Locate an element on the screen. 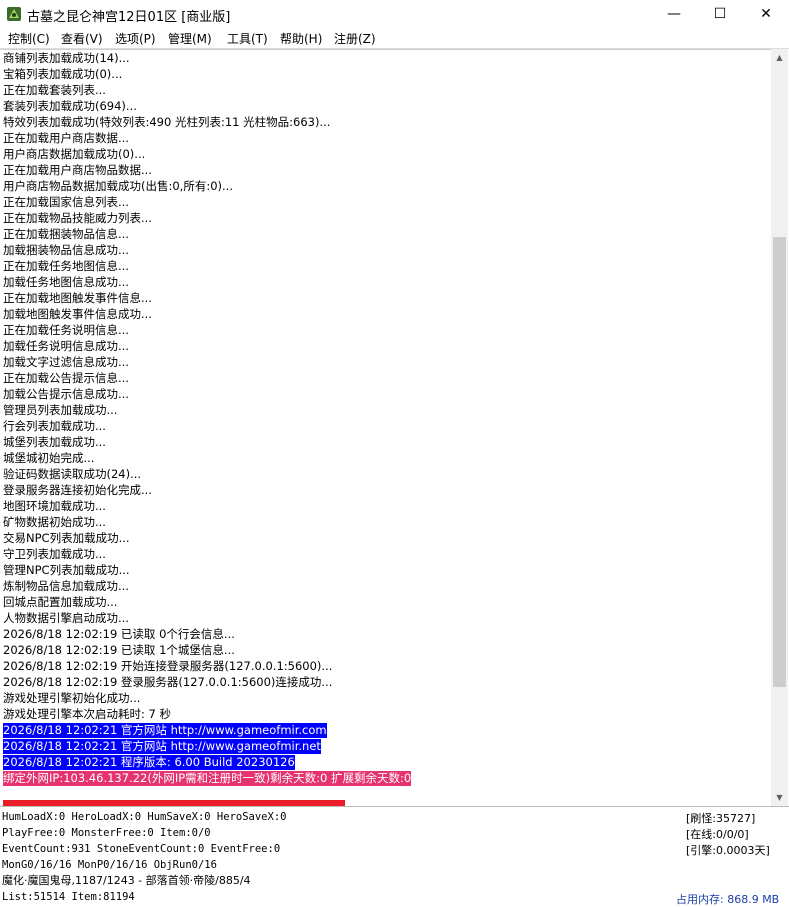  title-bar: 古墓之昆仑神宫12日01区 [商业版] — ☐ ✕ is located at coordinates (394, 14).